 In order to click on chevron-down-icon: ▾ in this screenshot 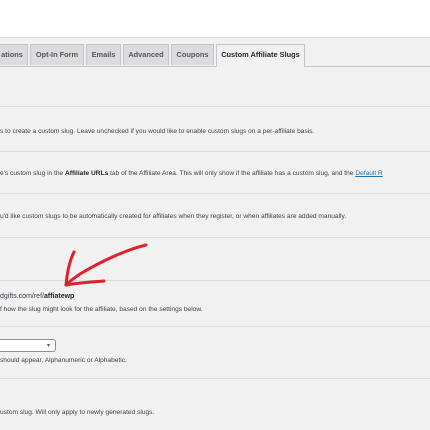, I will do `click(48, 346)`.